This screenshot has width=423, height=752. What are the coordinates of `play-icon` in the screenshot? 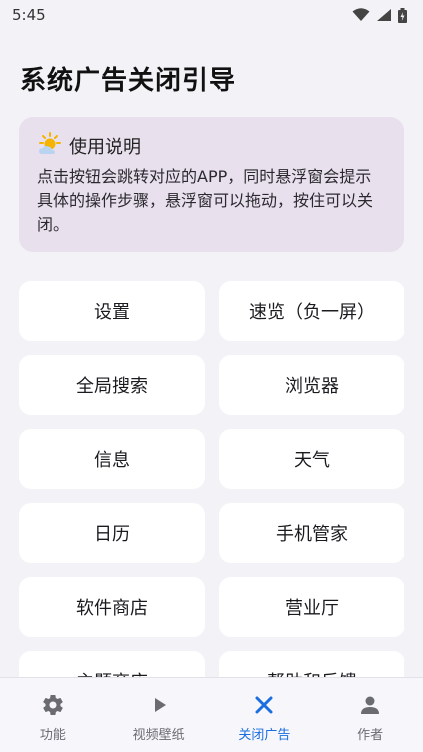 It's located at (159, 705).